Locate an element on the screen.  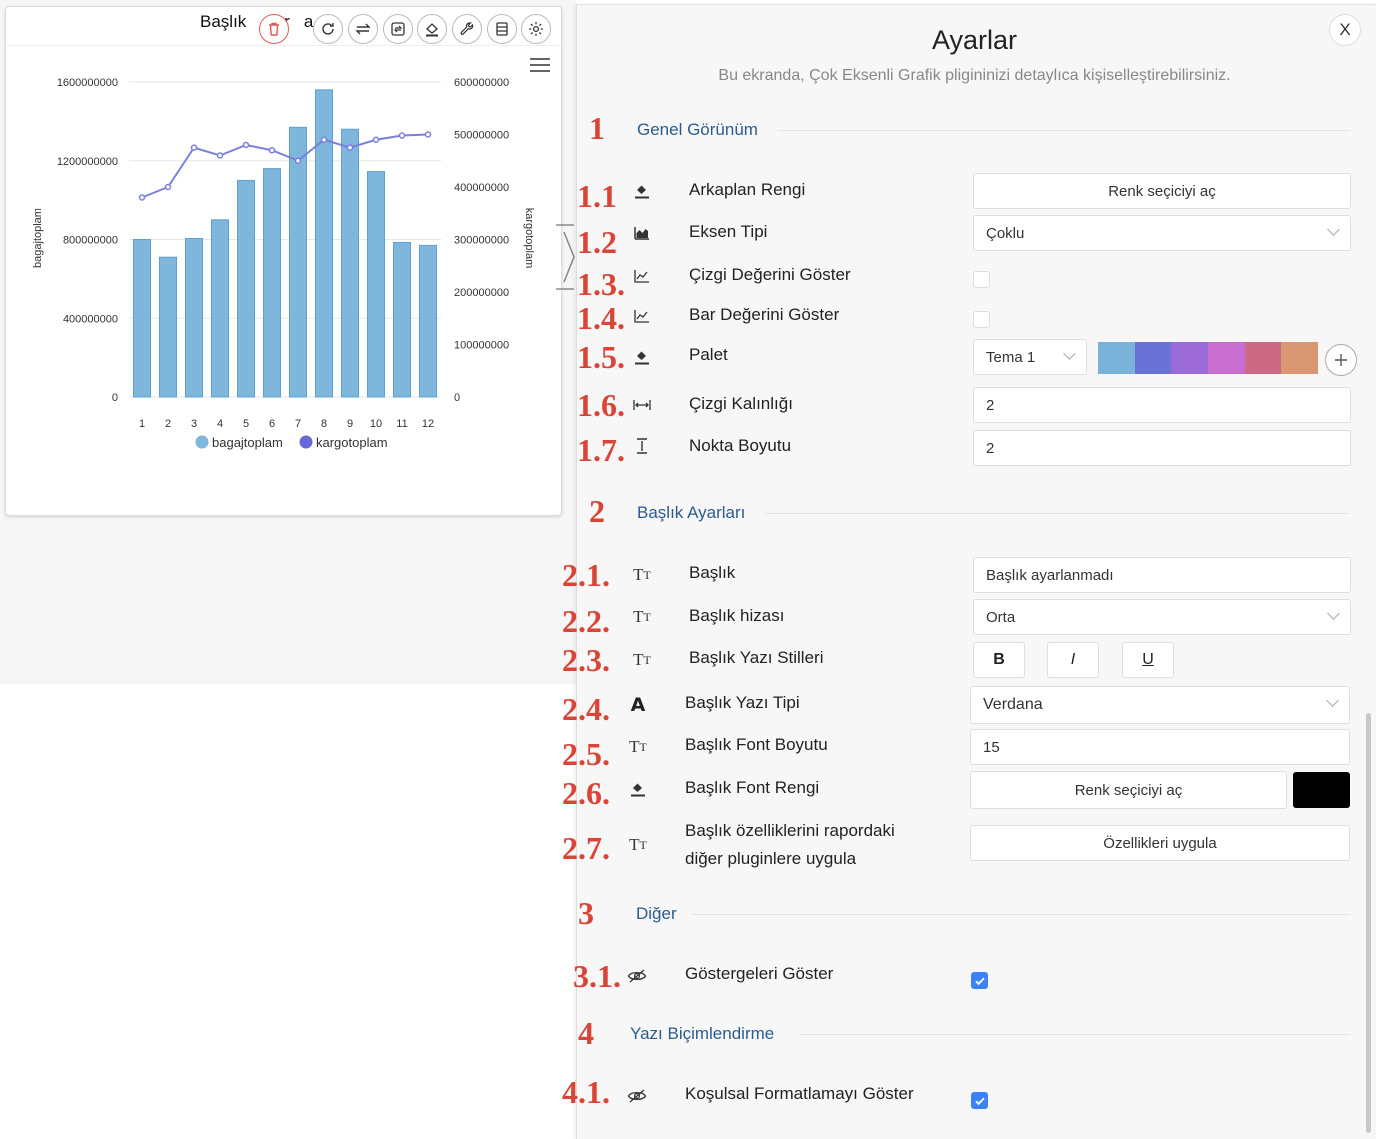
row-number: 3.1. is located at coordinates (597, 976).